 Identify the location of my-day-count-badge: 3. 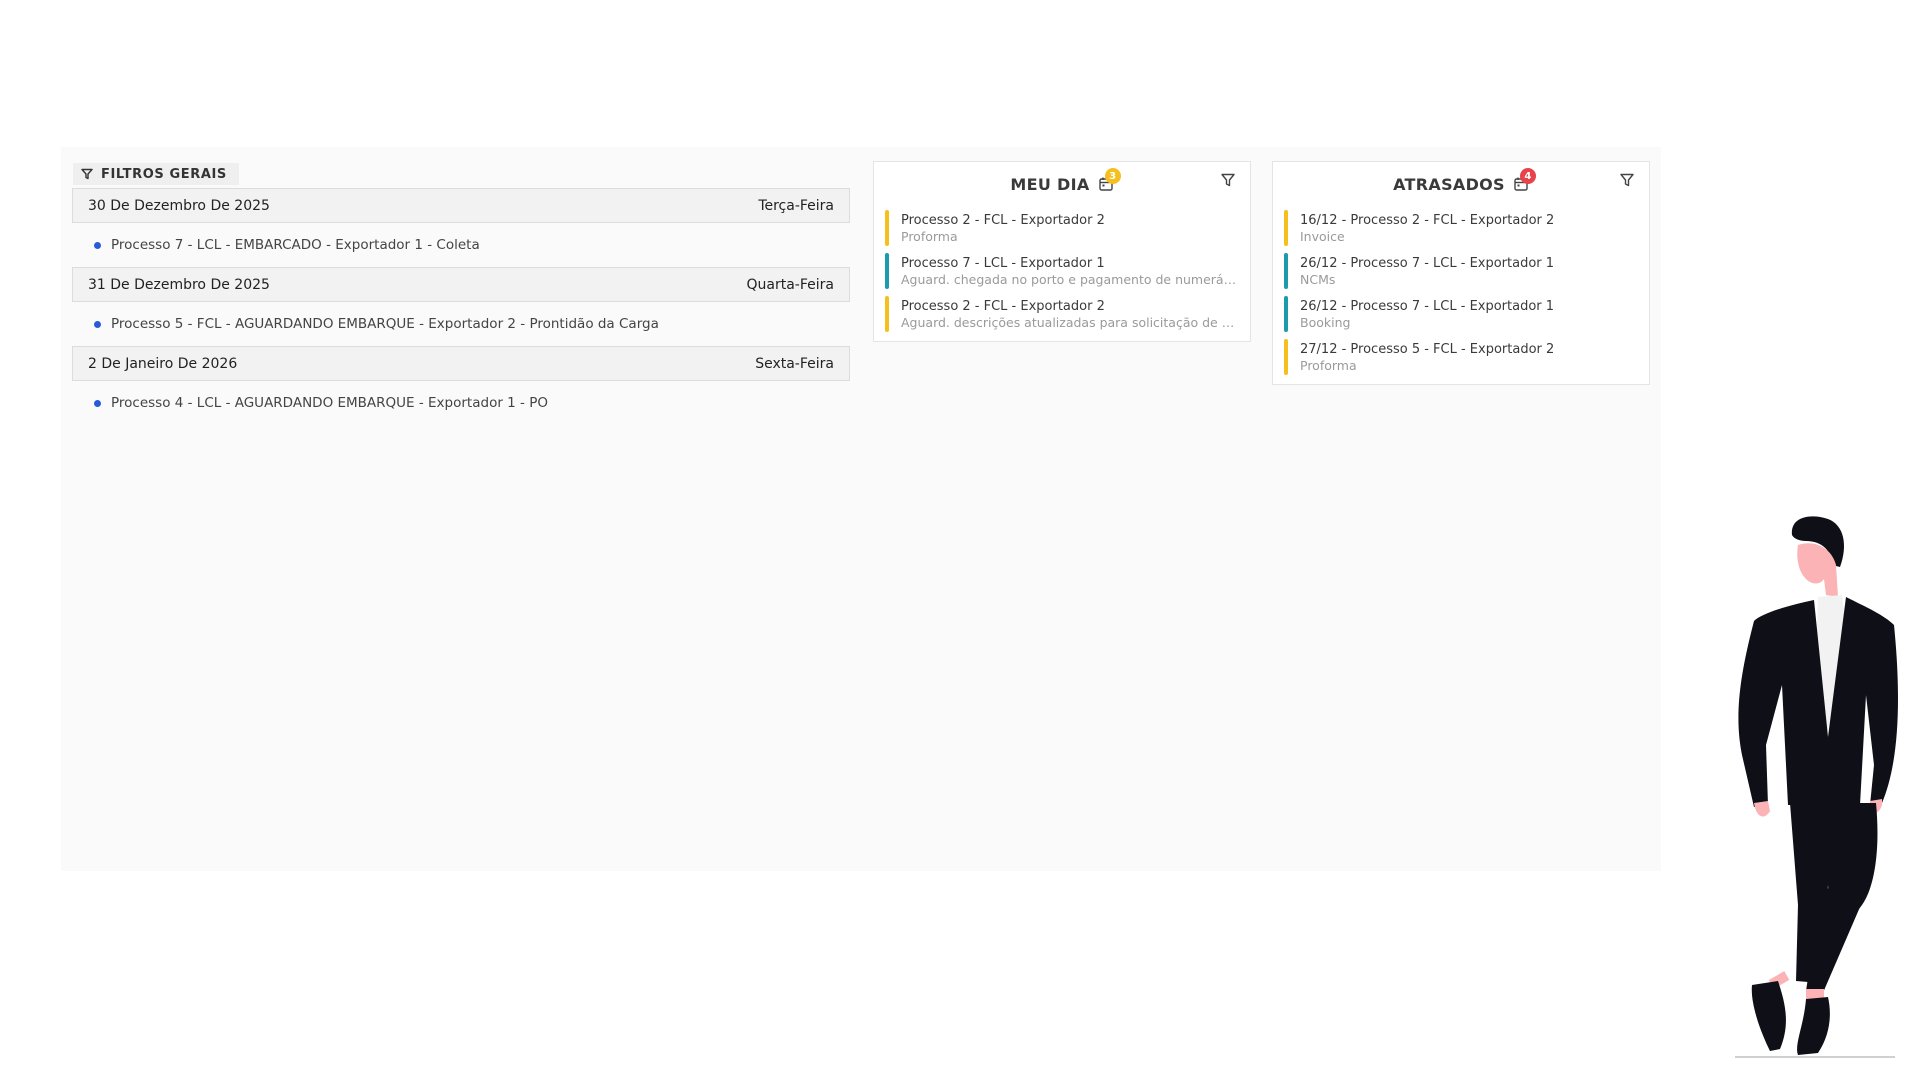
(1112, 176).